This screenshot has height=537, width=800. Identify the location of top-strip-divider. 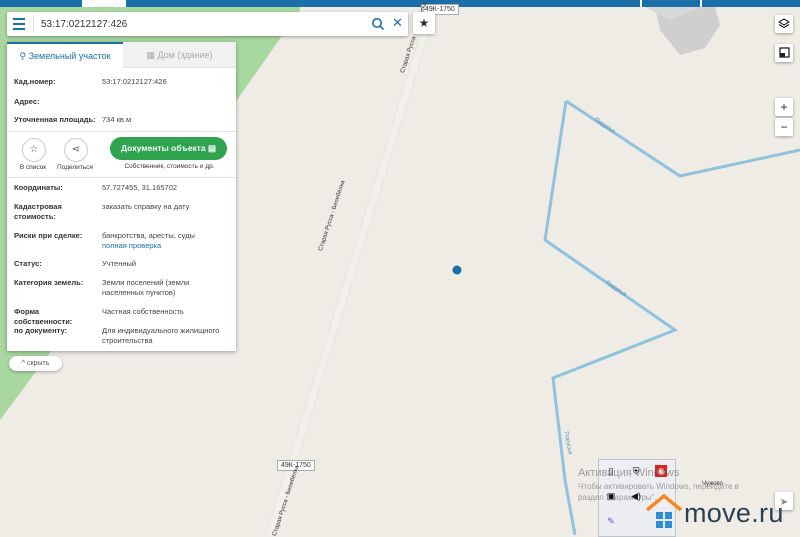
(641, 3).